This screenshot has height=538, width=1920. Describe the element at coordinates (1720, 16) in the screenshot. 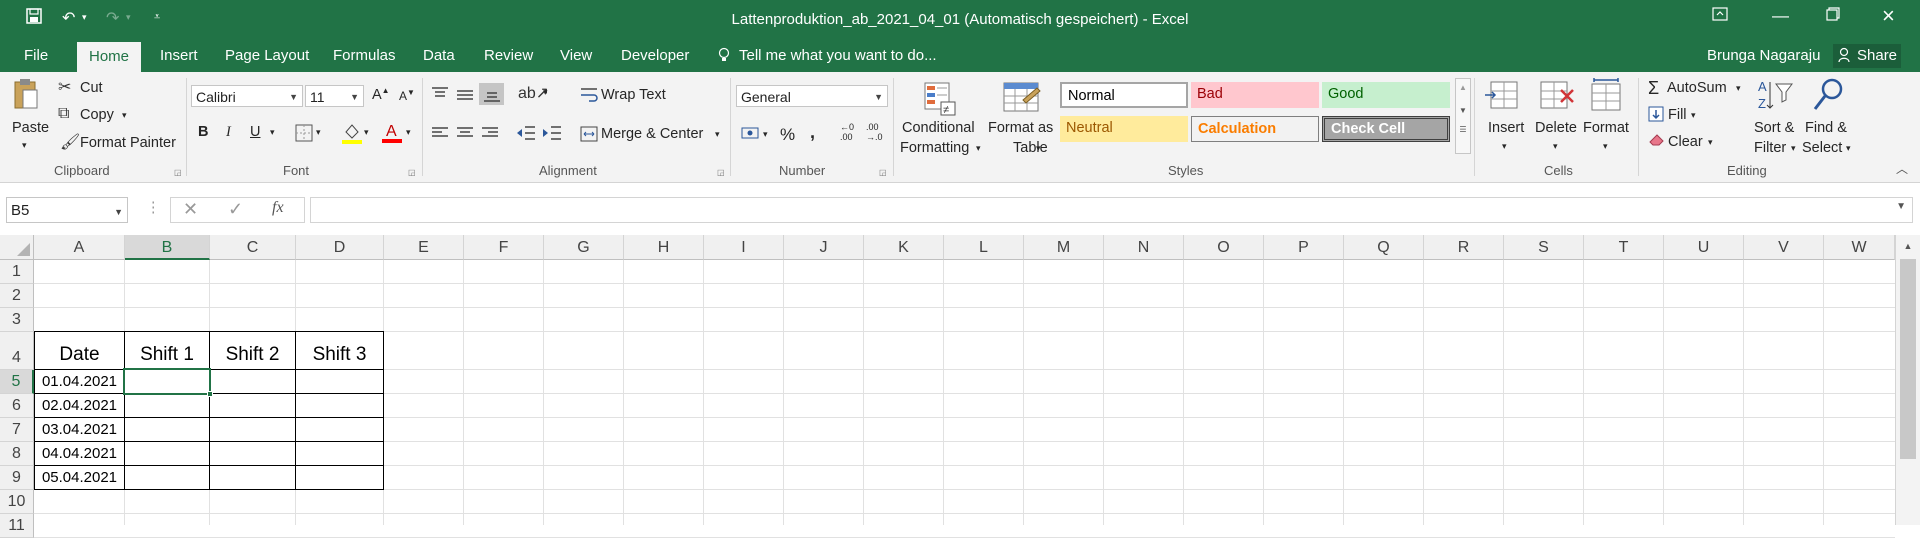

I see `ribbon-display-options-icon` at that location.